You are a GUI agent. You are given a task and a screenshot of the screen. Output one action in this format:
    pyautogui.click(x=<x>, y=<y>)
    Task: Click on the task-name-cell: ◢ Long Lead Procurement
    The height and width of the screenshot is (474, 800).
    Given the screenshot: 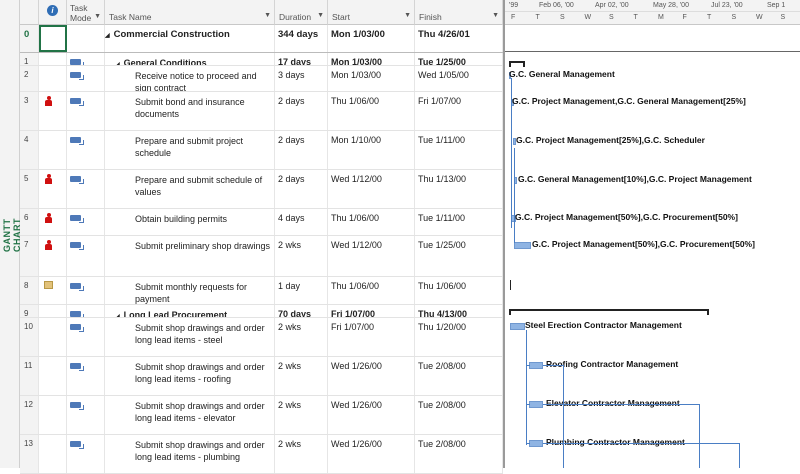 What is the action you would take?
    pyautogui.click(x=190, y=311)
    